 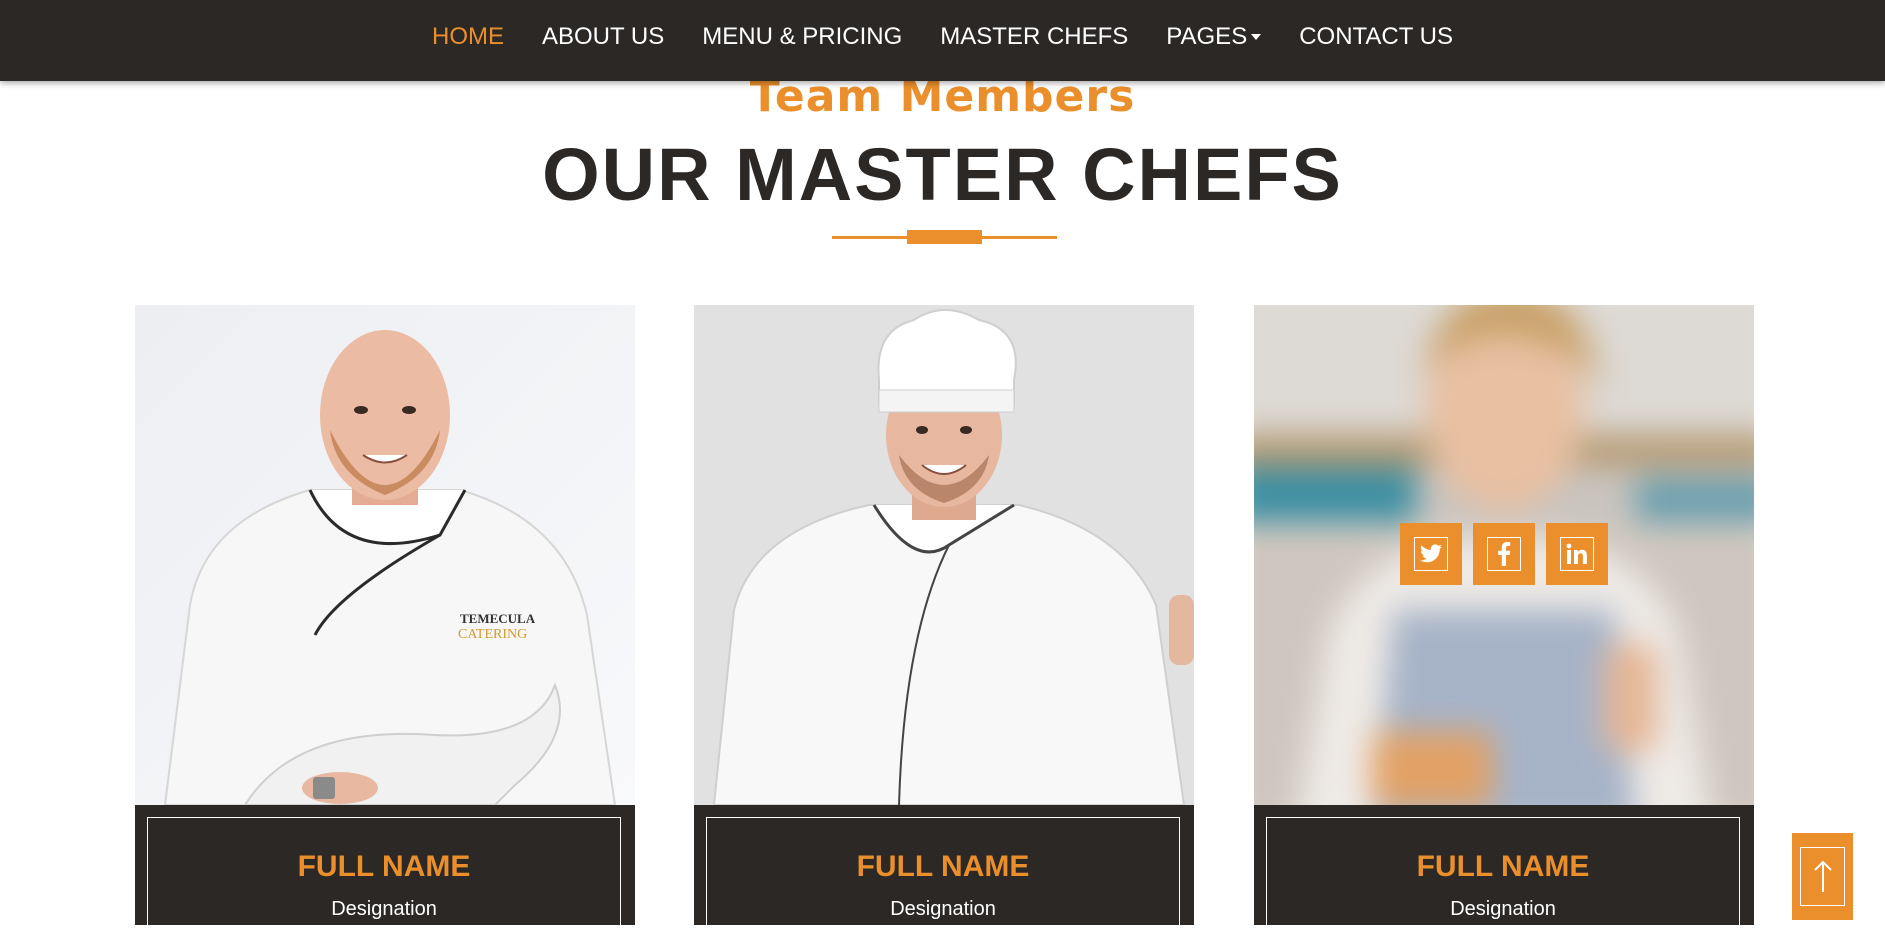 I want to click on facebook-button, so click(x=1504, y=554).